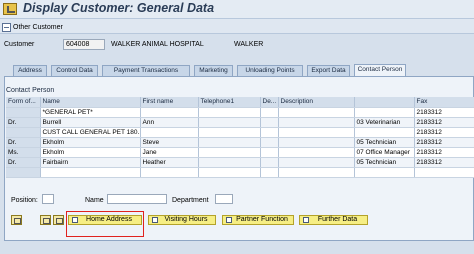 The height and width of the screenshot is (254, 474). Describe the element at coordinates (58, 220) in the screenshot. I see `deselect-all-icon` at that location.